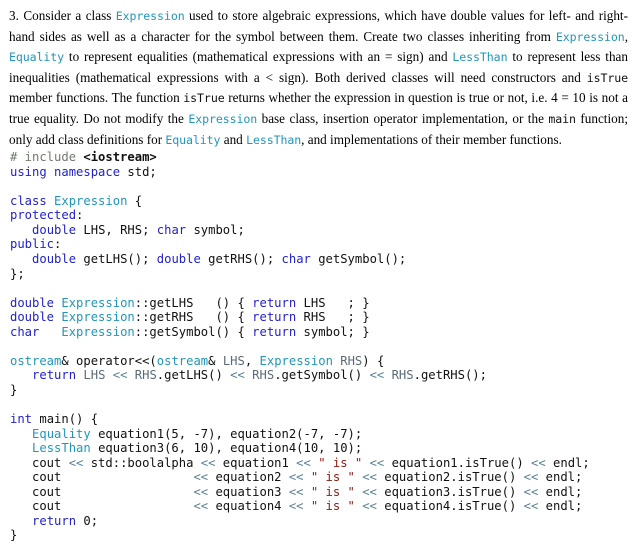  What do you see at coordinates (32, 244) in the screenshot?
I see `code-token-kw: public` at bounding box center [32, 244].